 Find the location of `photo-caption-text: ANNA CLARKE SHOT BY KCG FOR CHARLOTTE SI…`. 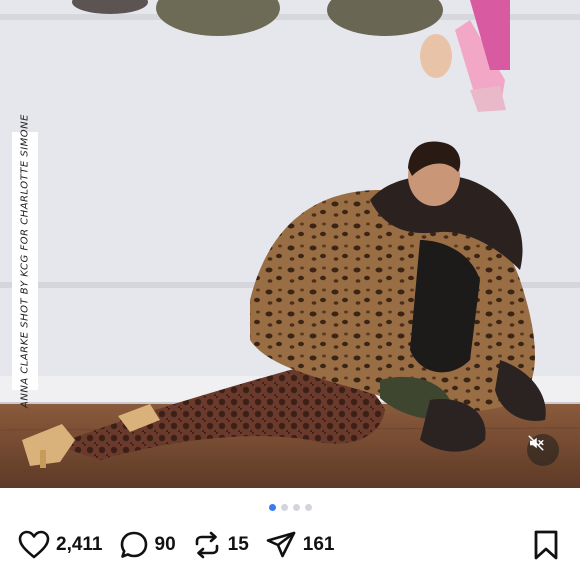

photo-caption-text: ANNA CLARKE SHOT BY KCG FOR CHARLOTTE SI… is located at coordinates (25, 261).